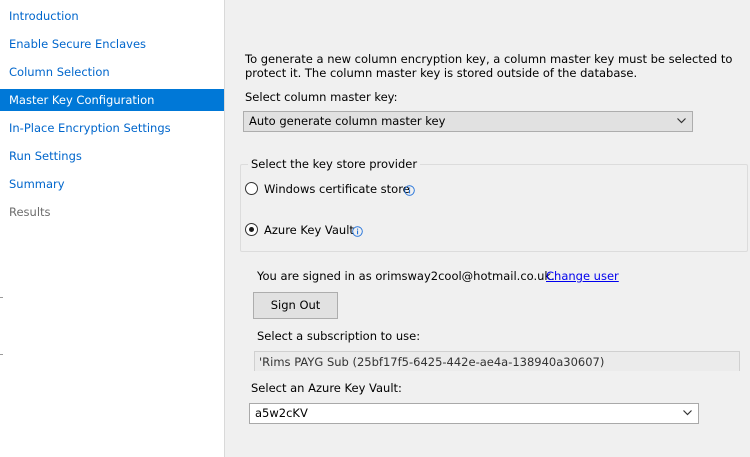 Image resolution: width=750 pixels, height=457 pixels. Describe the element at coordinates (326, 388) in the screenshot. I see `keyvault-label: Select an Azure Key Vault:` at that location.